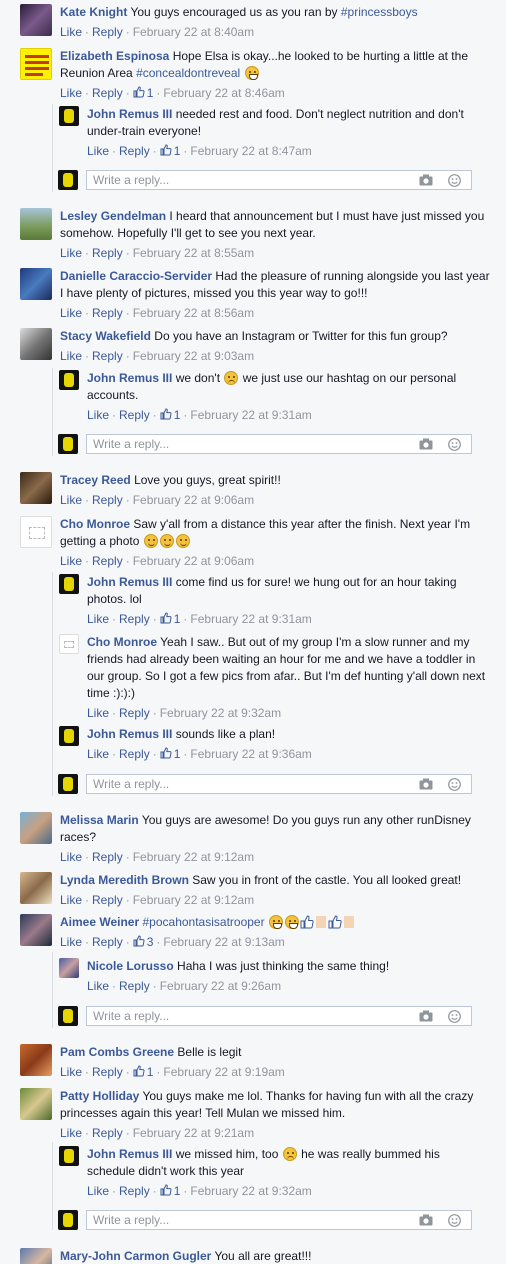 Image resolution: width=506 pixels, height=1264 pixels. I want to click on timestamp: February 22 at 8:55am, so click(193, 253).